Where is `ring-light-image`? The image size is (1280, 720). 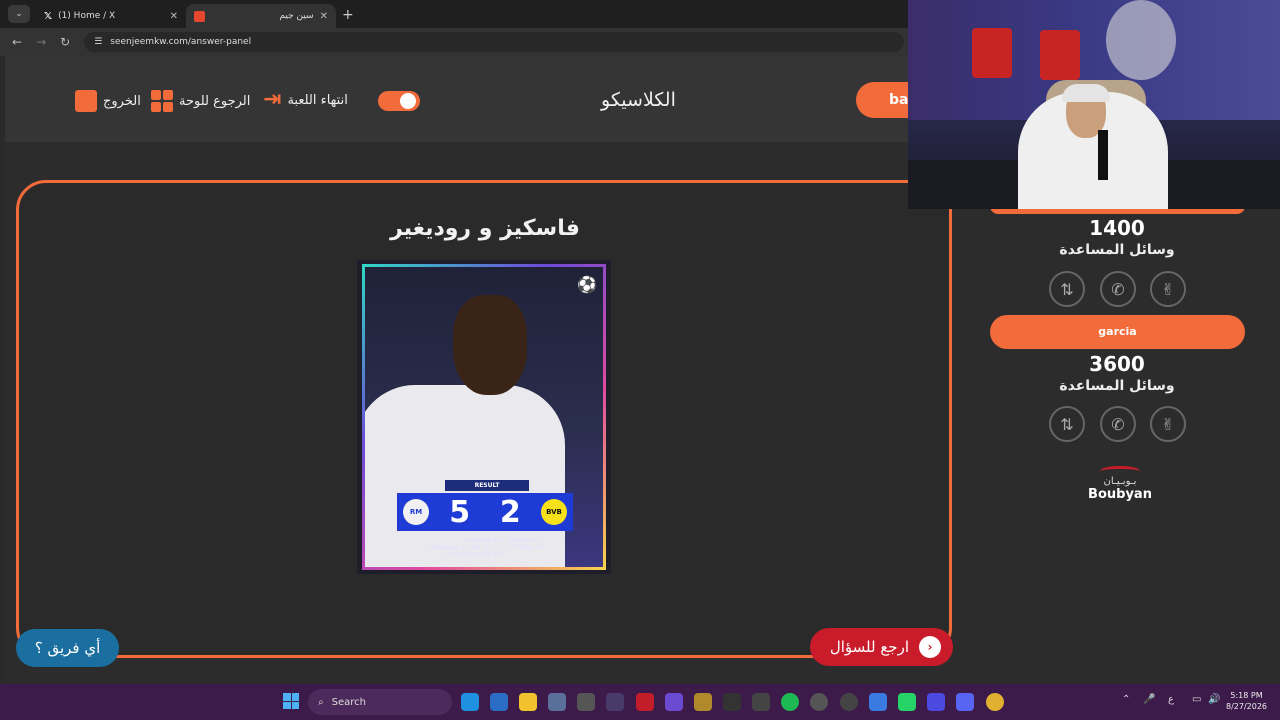 ring-light-image is located at coordinates (1141, 40).